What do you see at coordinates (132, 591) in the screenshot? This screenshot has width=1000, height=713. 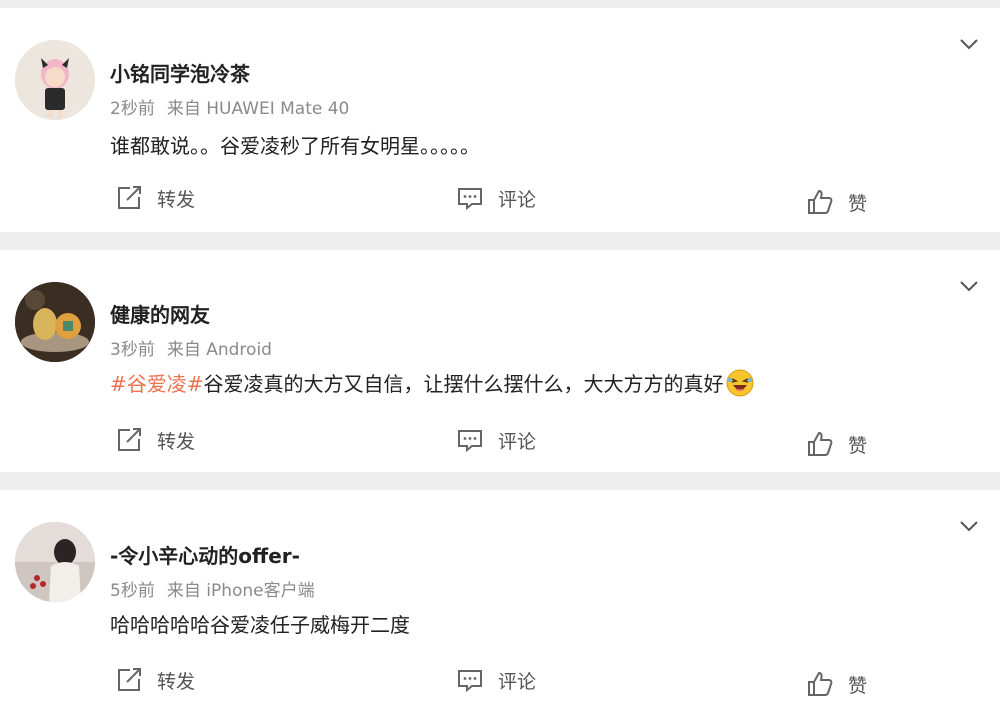 I see `post-time: 5秒前` at bounding box center [132, 591].